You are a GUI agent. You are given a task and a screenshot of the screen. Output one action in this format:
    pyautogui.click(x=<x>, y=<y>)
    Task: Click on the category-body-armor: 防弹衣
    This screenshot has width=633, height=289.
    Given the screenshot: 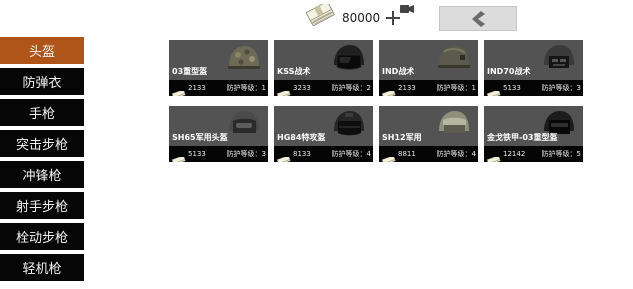 What is the action you would take?
    pyautogui.click(x=42, y=81)
    